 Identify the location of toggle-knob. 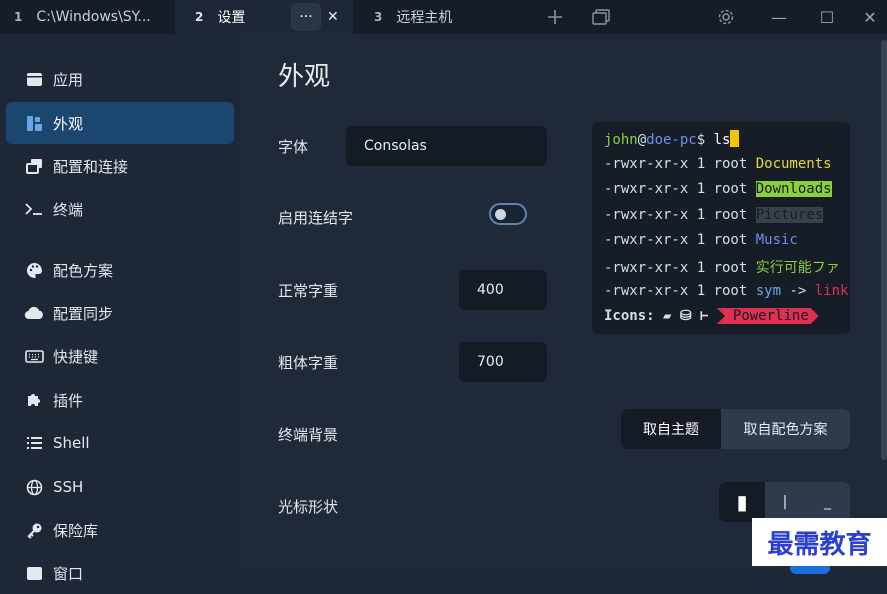
(500, 214).